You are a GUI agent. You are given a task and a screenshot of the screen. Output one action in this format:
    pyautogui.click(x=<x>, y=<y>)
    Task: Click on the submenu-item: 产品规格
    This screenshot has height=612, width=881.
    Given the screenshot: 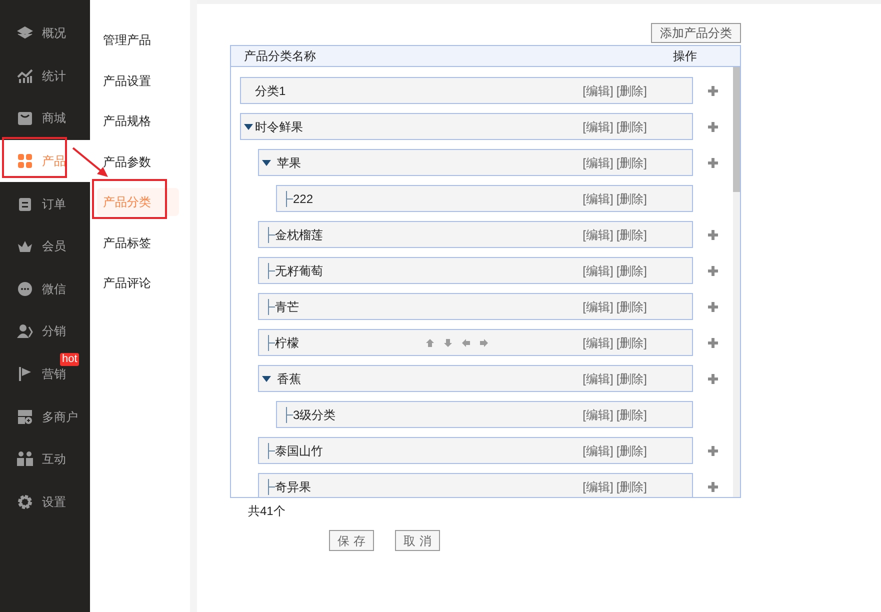 What is the action you would take?
    pyautogui.click(x=138, y=121)
    